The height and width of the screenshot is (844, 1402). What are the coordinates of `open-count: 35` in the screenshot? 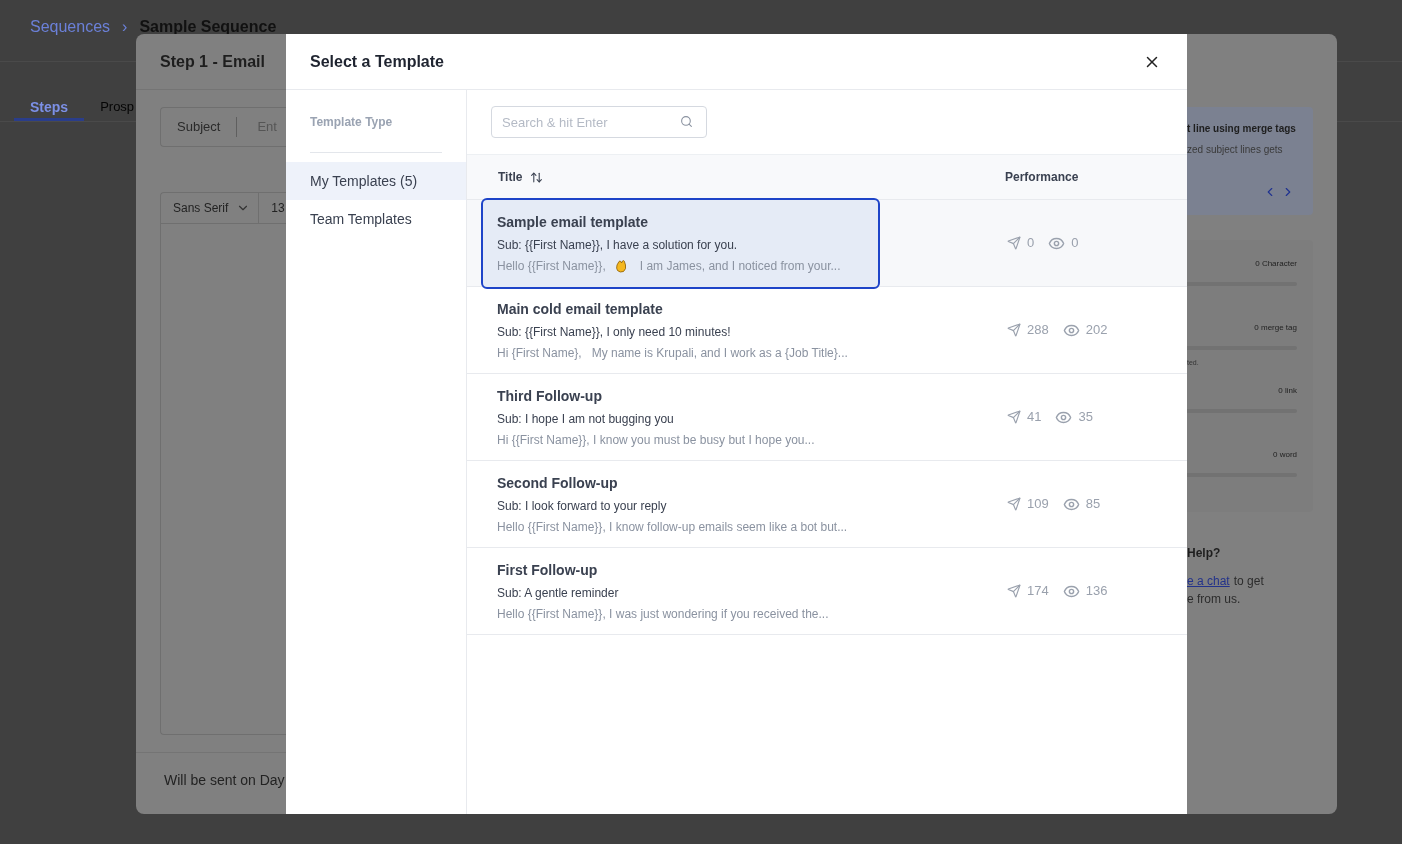 It's located at (1085, 417).